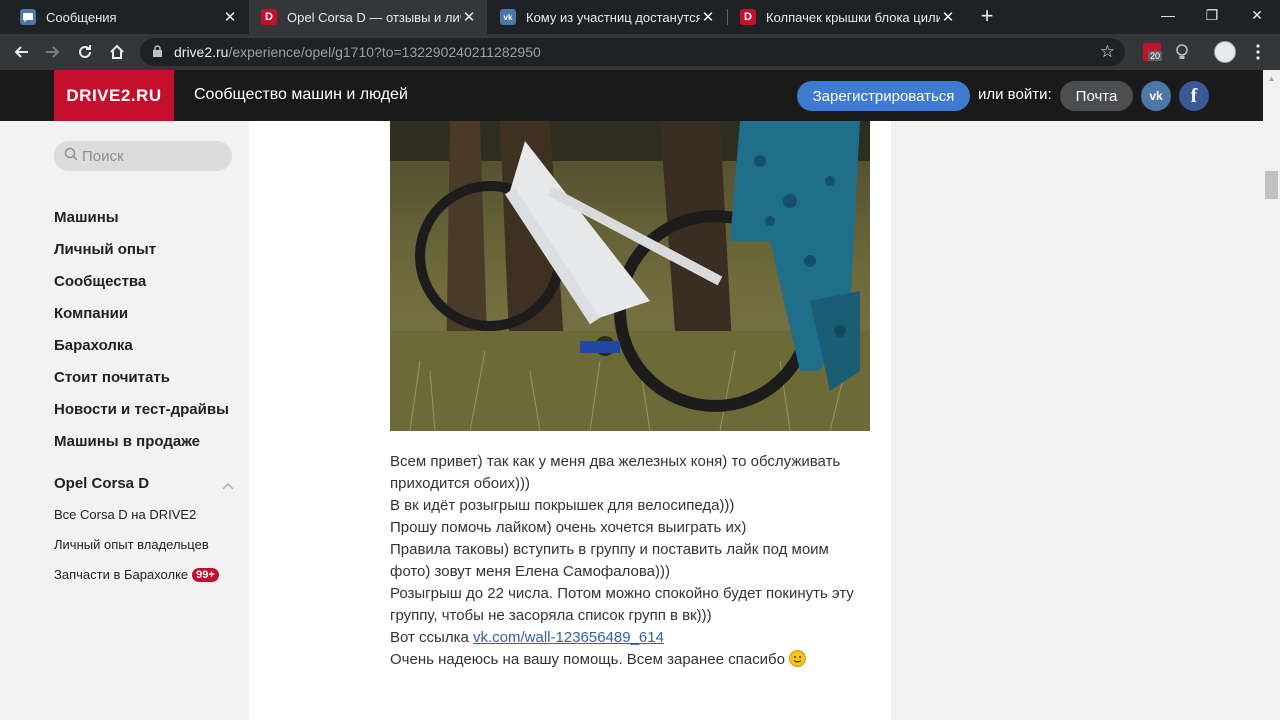 The height and width of the screenshot is (720, 1280). What do you see at coordinates (105, 249) in the screenshot?
I see `sidebar-item-experience: Личный опыт` at bounding box center [105, 249].